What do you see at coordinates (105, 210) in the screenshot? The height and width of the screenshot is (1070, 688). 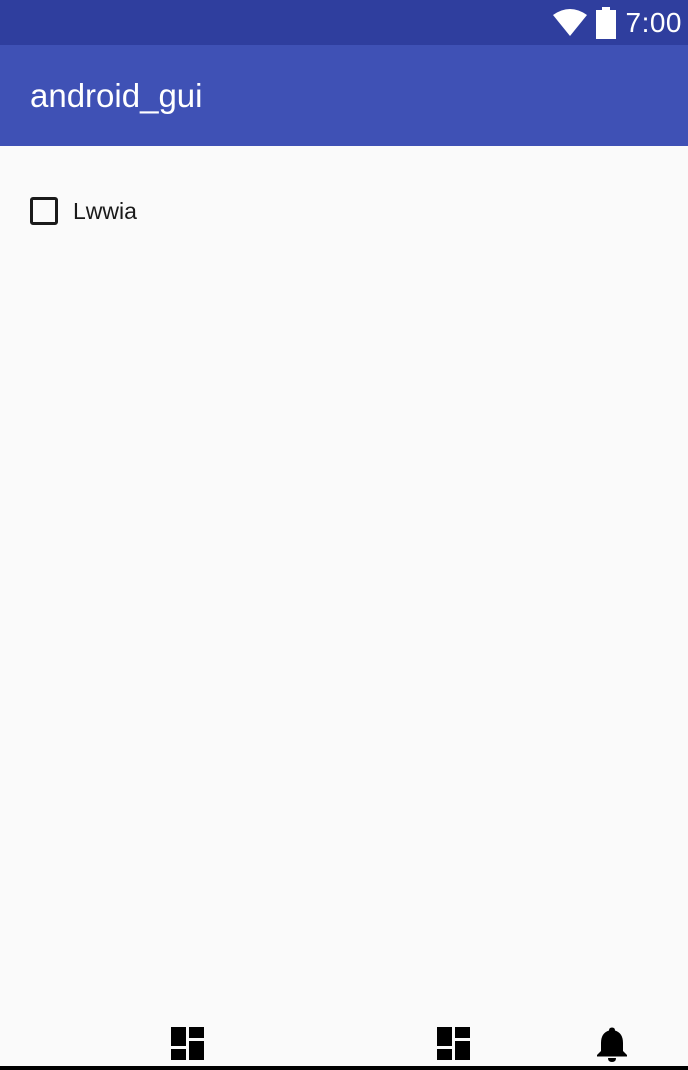 I see `checkbox-label: Lwwia` at bounding box center [105, 210].